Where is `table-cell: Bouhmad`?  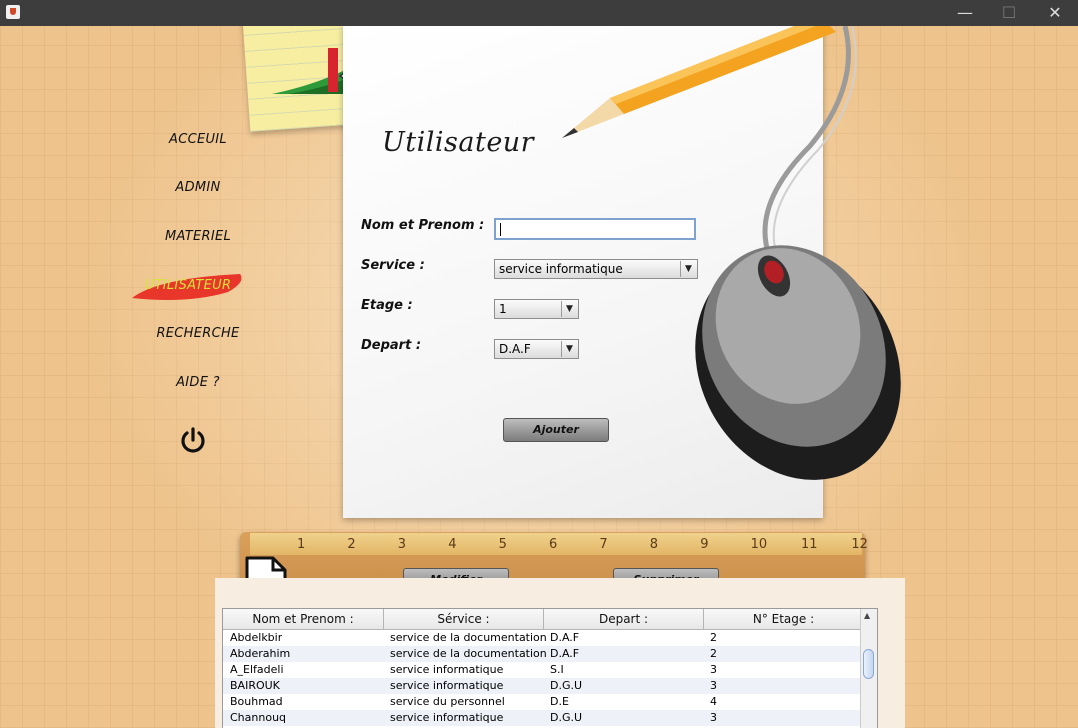 table-cell: Bouhmad is located at coordinates (256, 701).